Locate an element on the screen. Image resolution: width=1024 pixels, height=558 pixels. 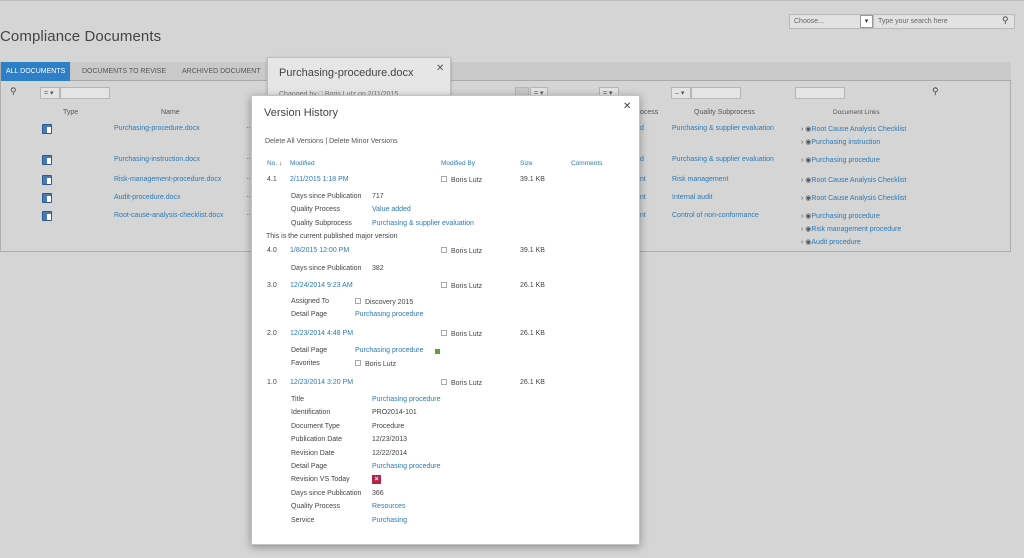
delete-minor-versions-link: Delete Minor Versions is located at coordinates (363, 141).